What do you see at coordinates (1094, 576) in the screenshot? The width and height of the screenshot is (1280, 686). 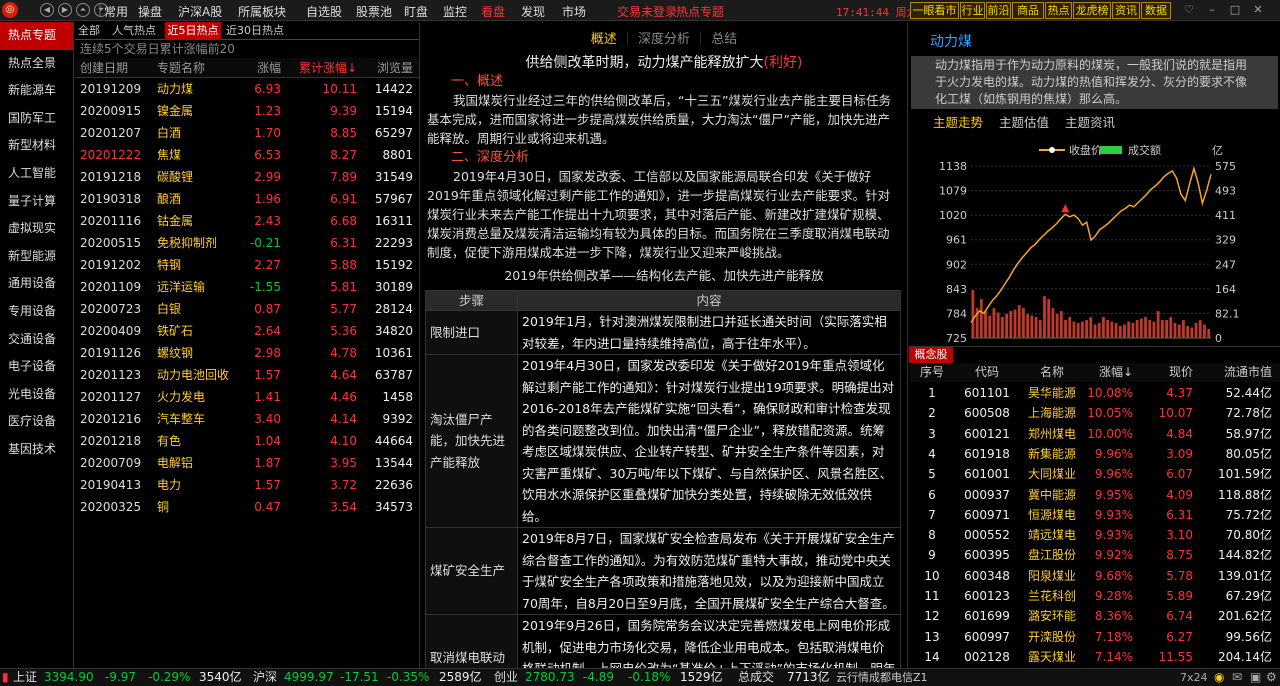 I see `concept-stock-row: 10 600348 阳泉煤业 9.68% 5.78 139.01亿` at bounding box center [1094, 576].